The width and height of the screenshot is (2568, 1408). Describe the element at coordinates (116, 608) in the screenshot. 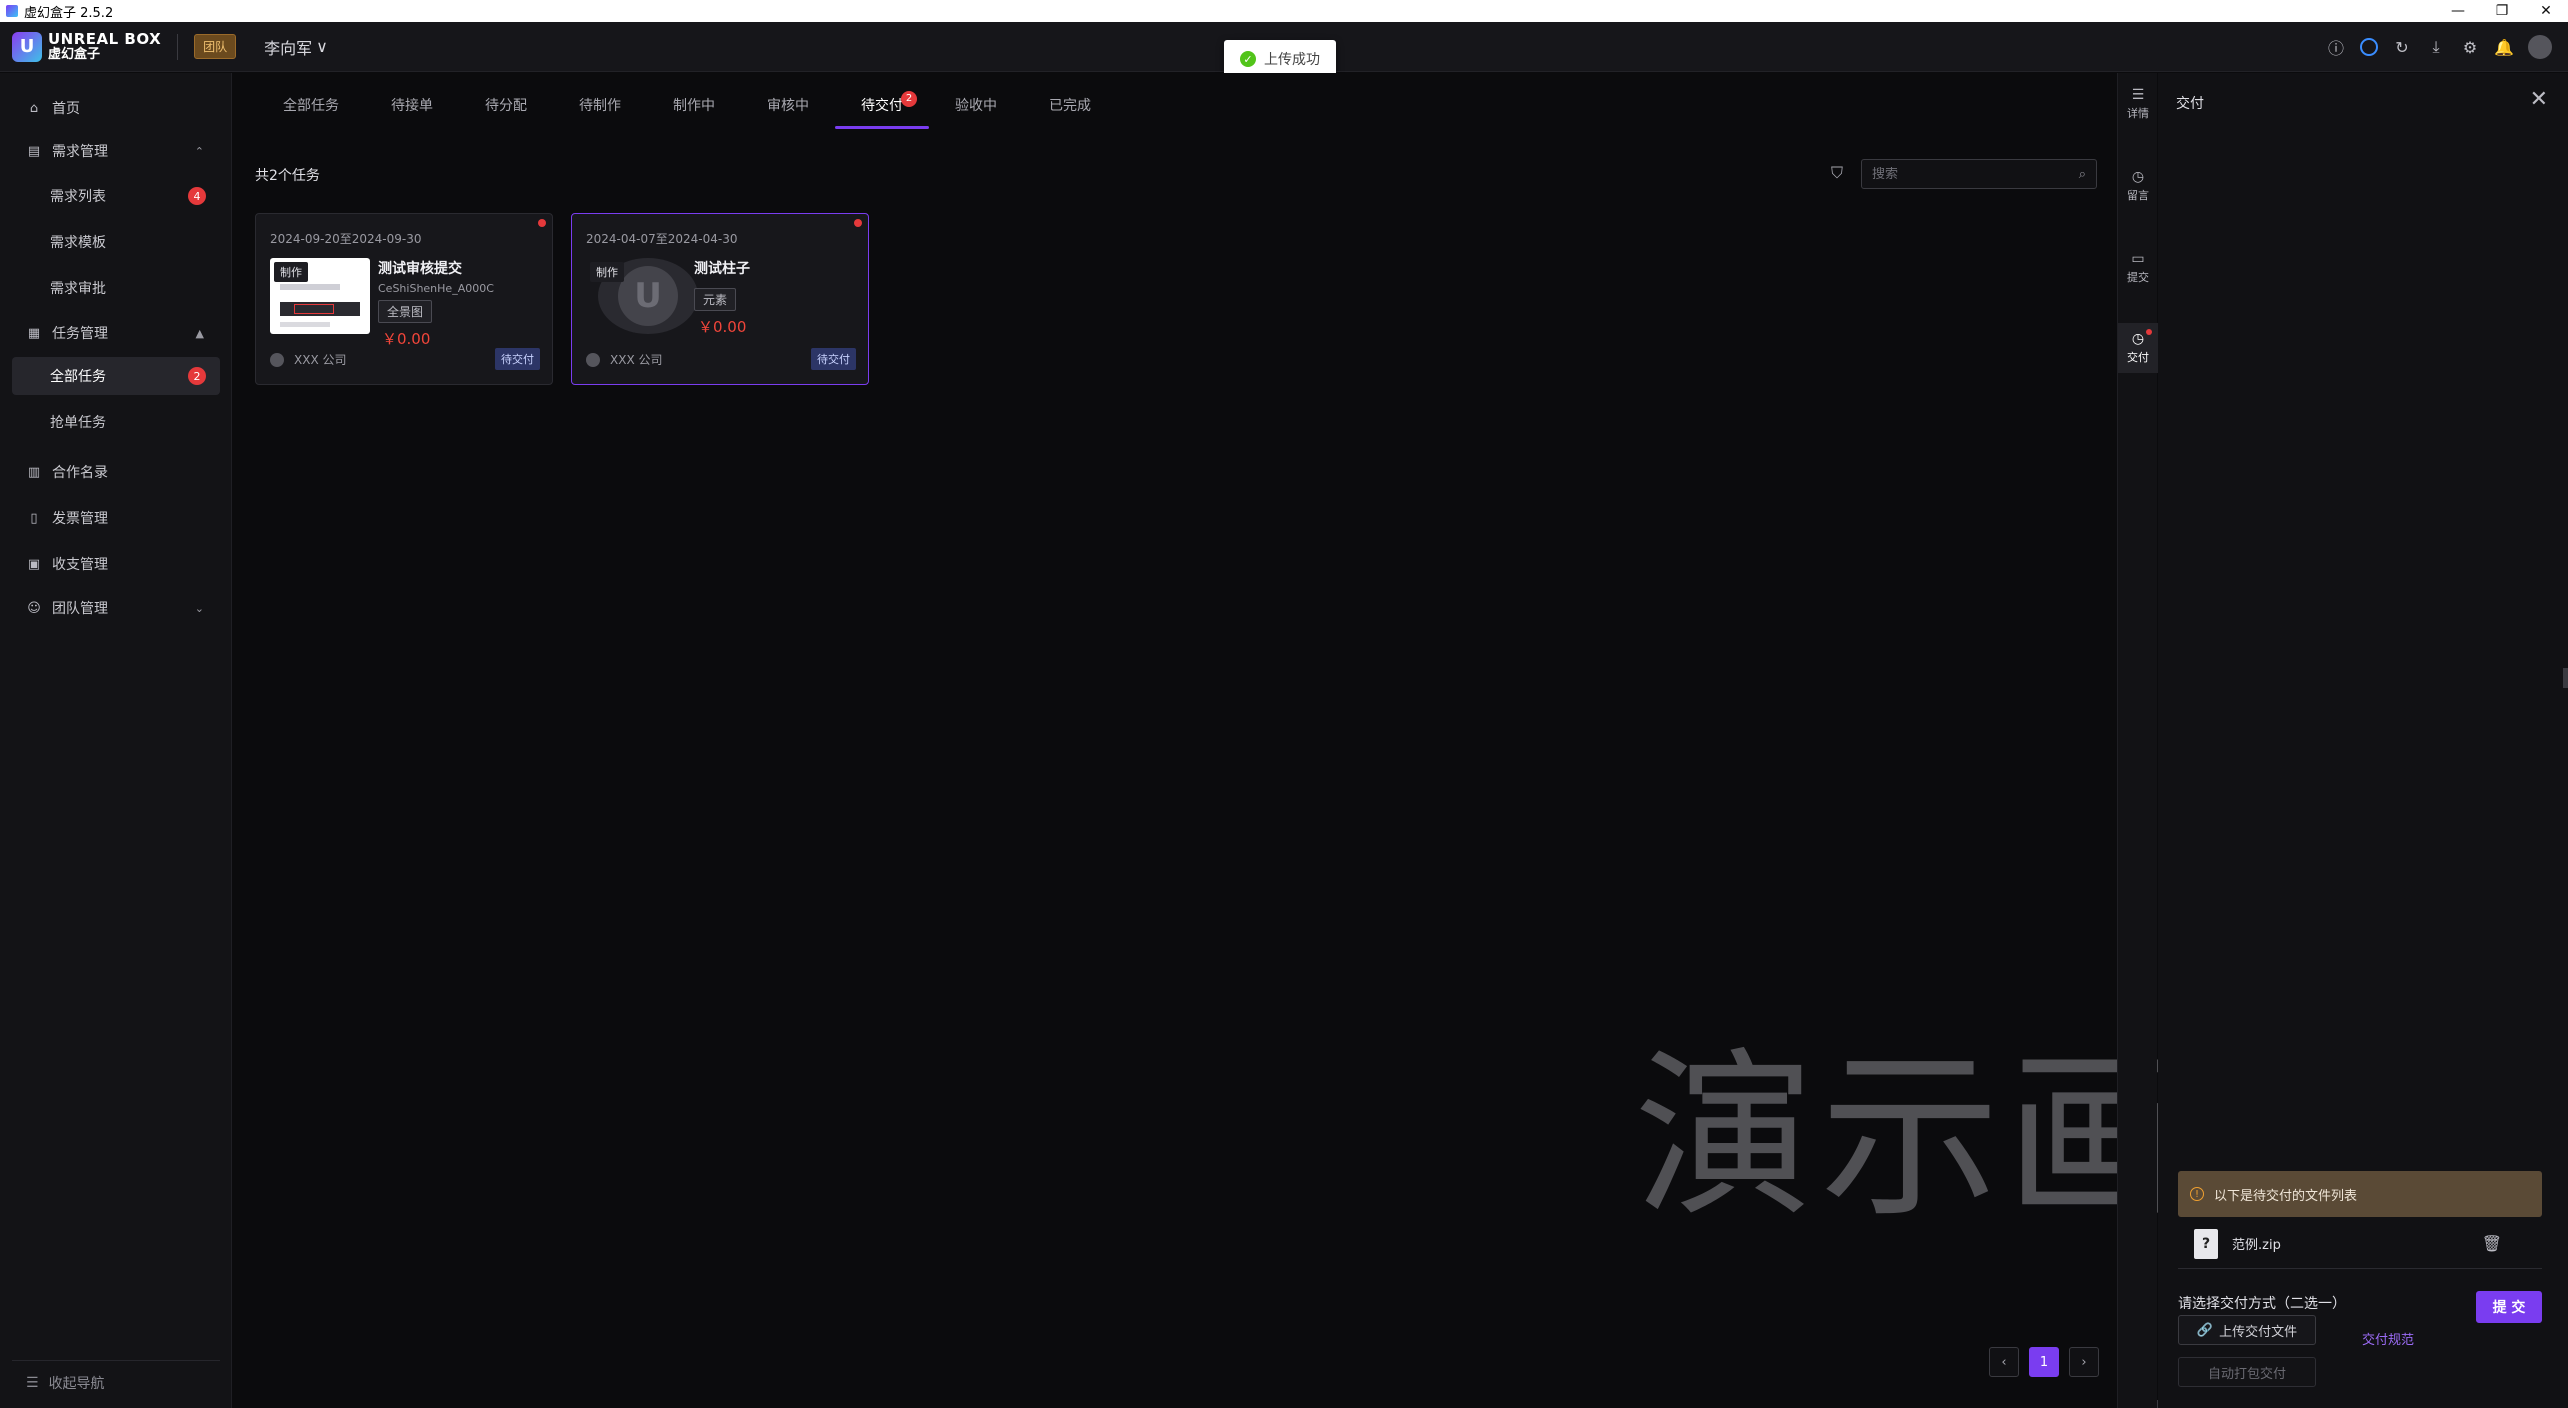

I see `sidebar-item-team: ☺ 团队管理 ⌄` at that location.